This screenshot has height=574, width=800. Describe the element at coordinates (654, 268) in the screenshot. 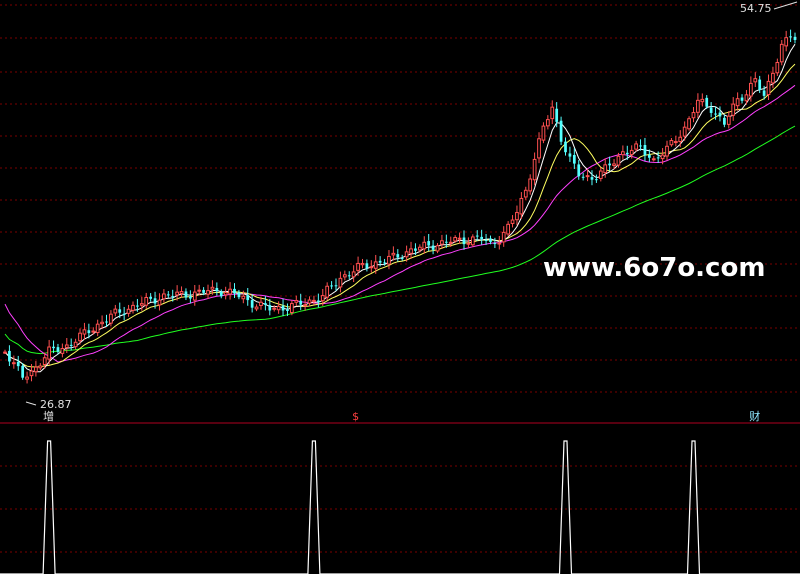

I see `watermark: www.6o7o.com` at that location.